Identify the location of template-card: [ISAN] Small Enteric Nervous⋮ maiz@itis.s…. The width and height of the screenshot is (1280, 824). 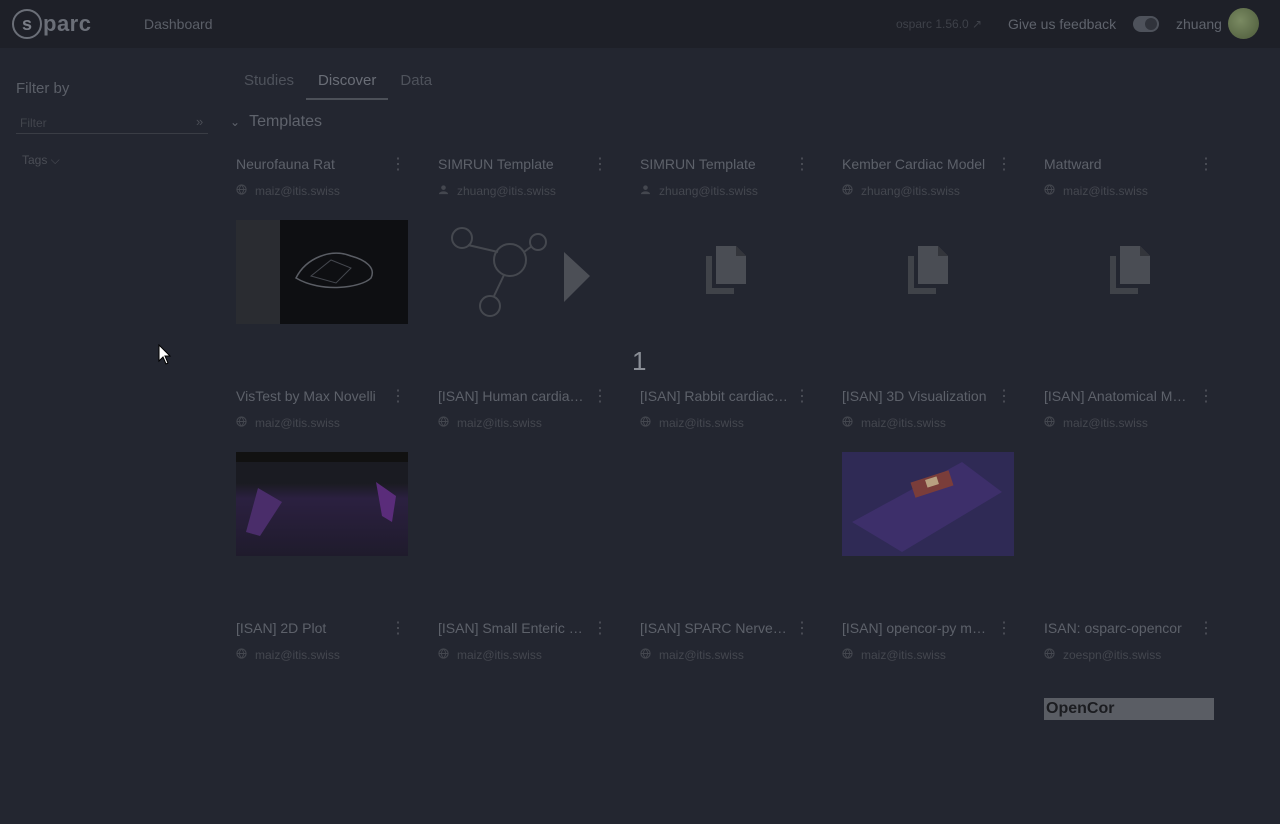
(522, 719).